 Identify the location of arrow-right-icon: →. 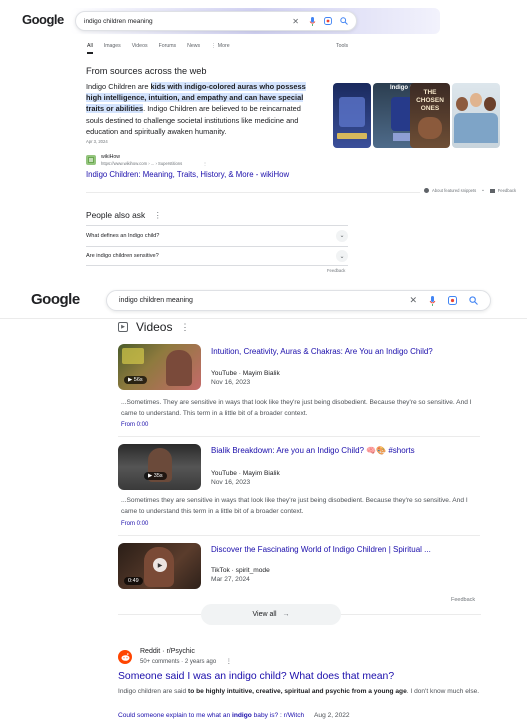
(286, 614).